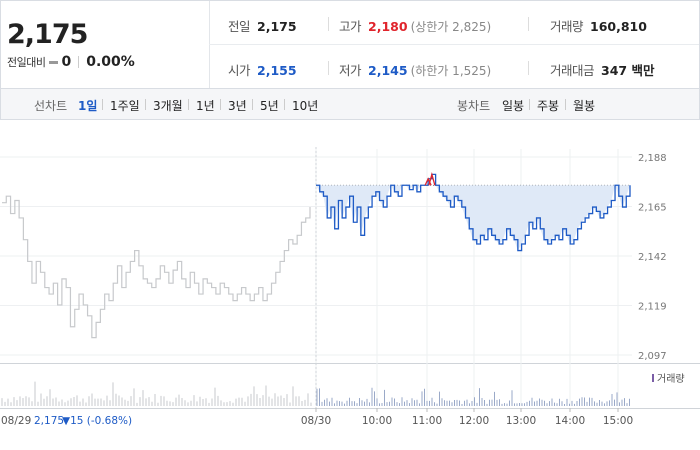  Describe the element at coordinates (105, 45) in the screenshot. I see `quote-summary: 2,175 전일대비 0 0.00%` at that location.